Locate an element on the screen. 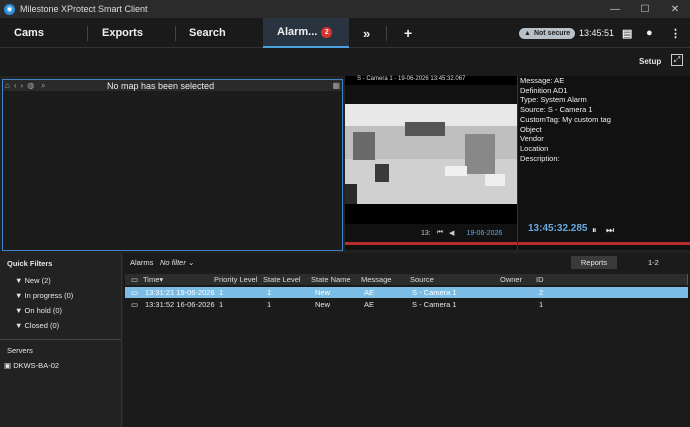  meta-line: Type: System Alarm is located at coordinates (553, 100).